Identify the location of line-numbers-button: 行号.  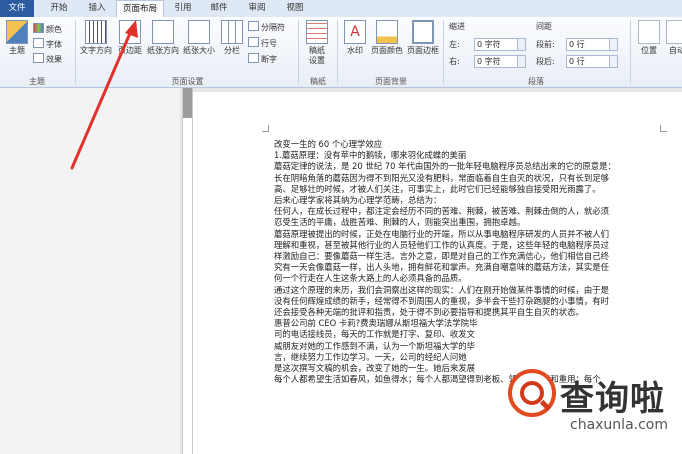
(262, 42).